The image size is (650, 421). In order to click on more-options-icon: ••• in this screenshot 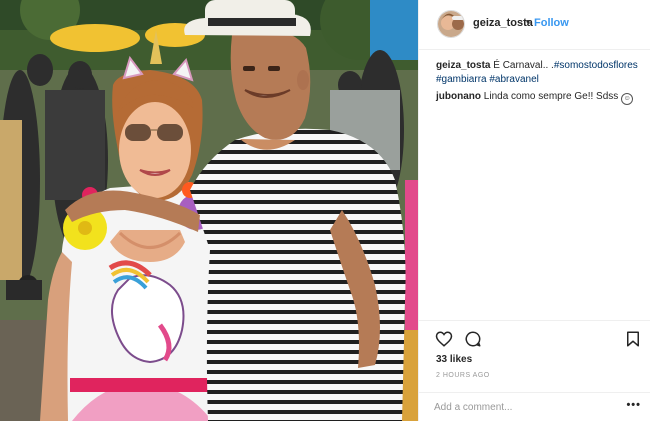, I will do `click(633, 405)`.